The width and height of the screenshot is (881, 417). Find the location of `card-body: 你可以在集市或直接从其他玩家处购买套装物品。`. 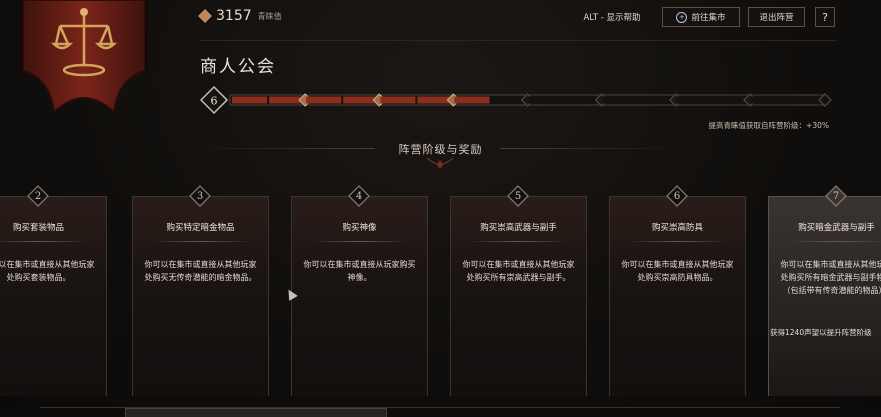

card-body: 你可以在集市或直接从其他玩家处购买套装物品。 is located at coordinates (53, 263).